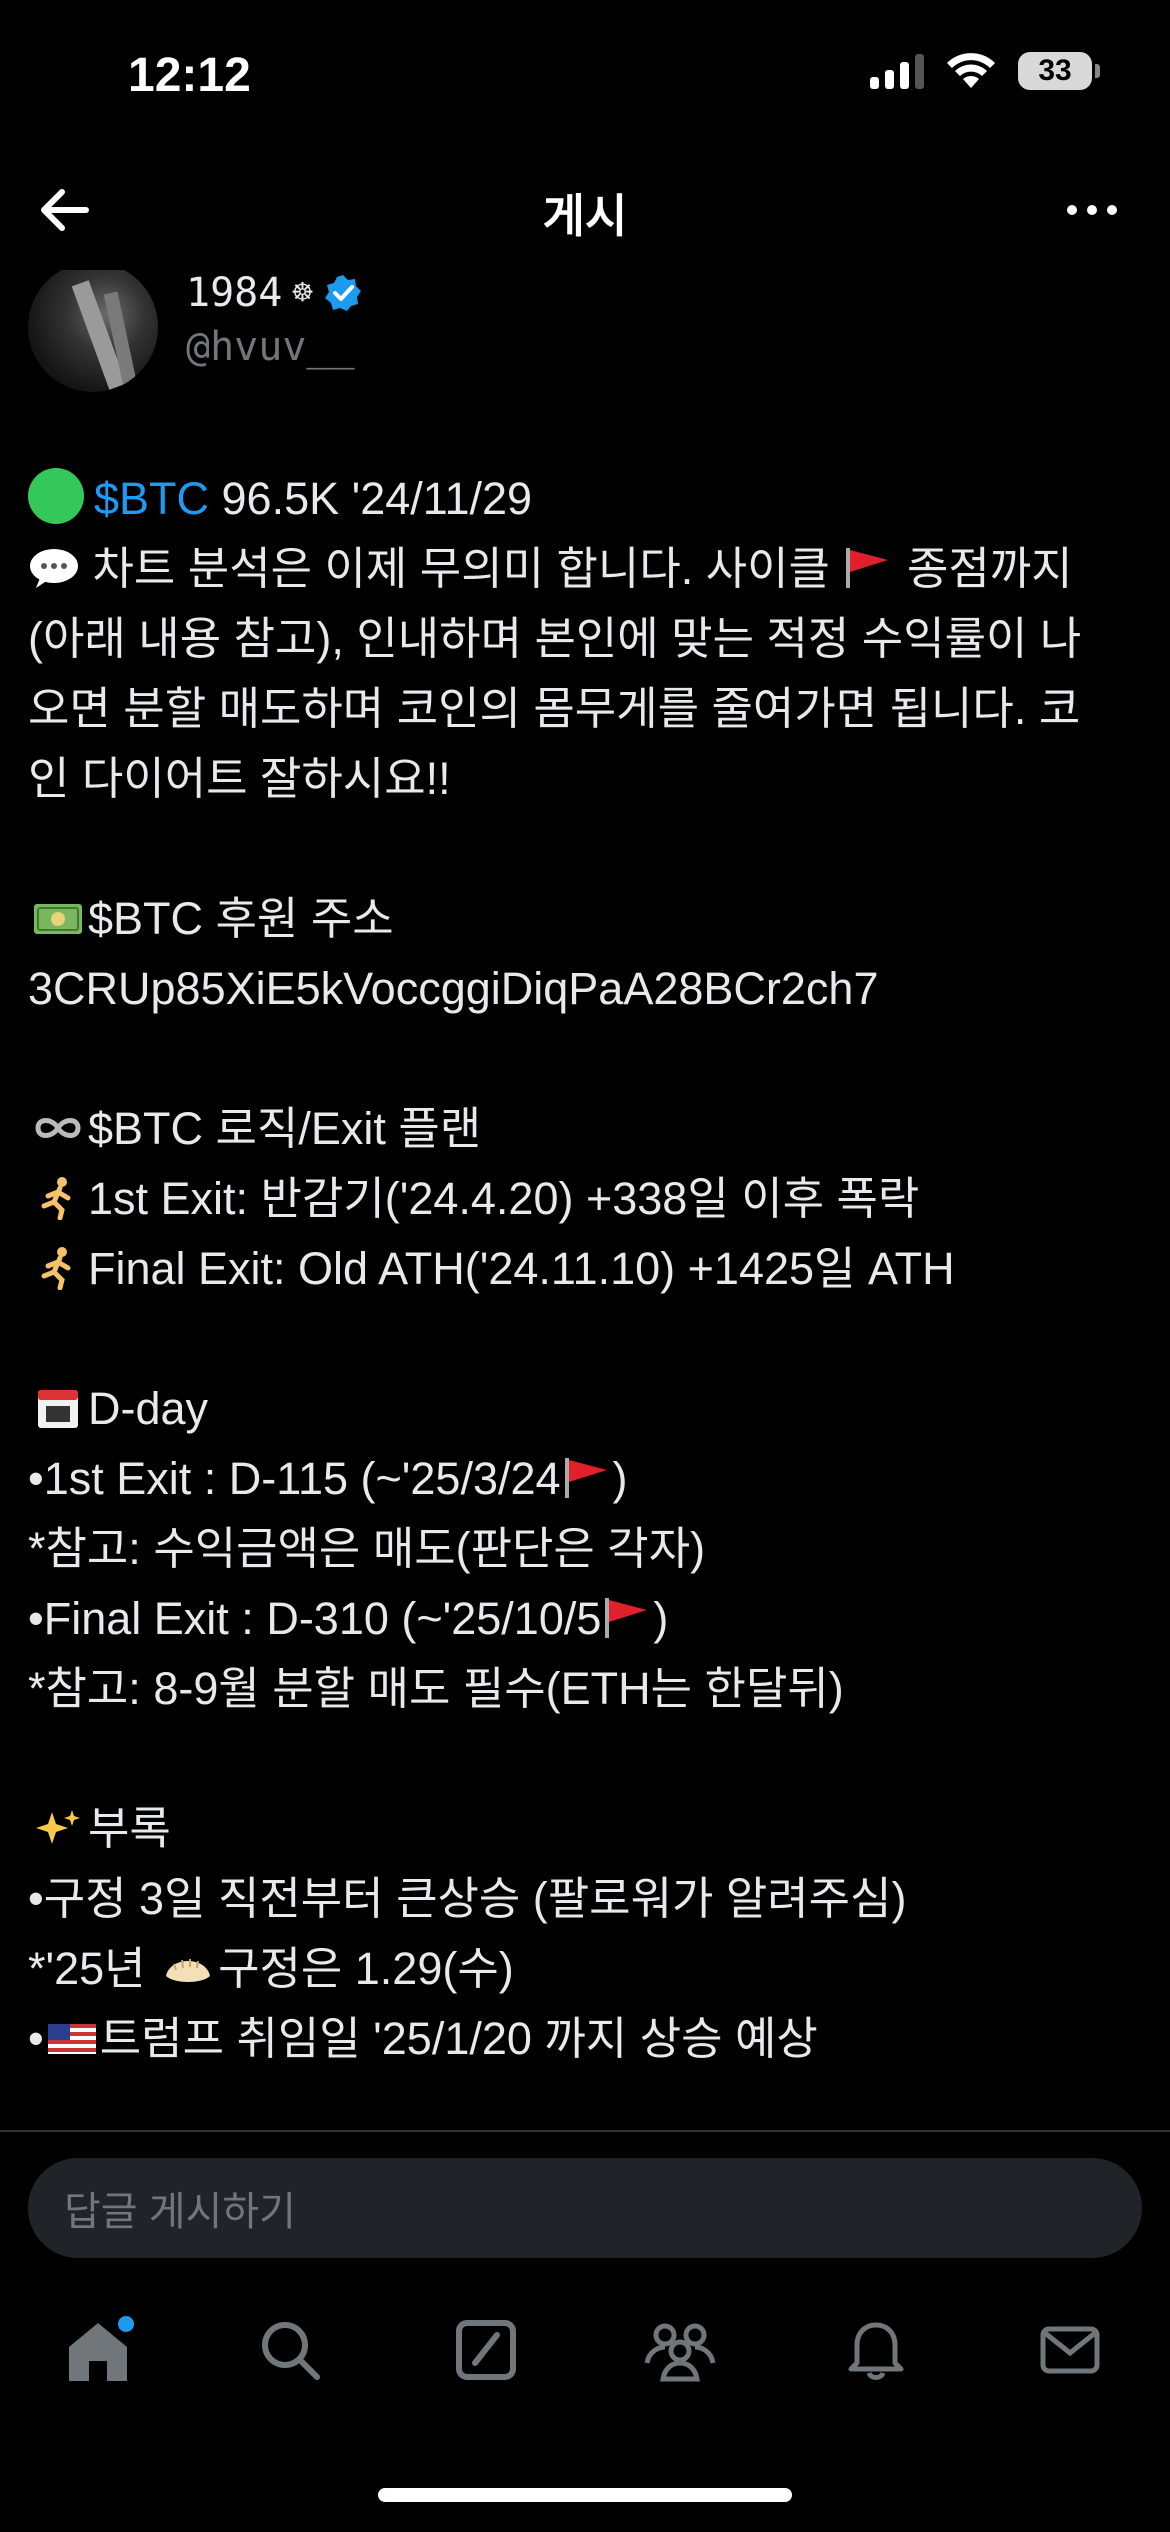  I want to click on cashtag-link: $BTC, so click(151, 498).